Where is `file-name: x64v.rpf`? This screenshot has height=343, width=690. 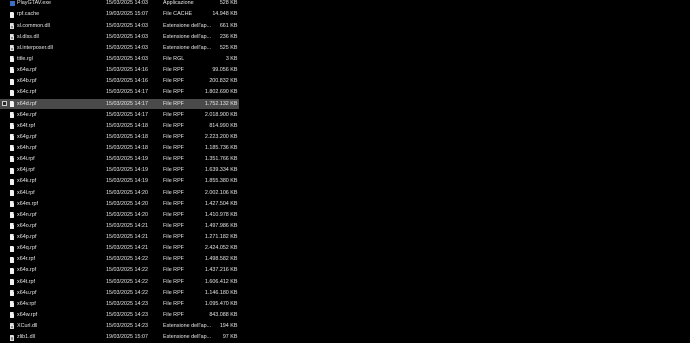 file-name: x64v.rpf is located at coordinates (26, 303).